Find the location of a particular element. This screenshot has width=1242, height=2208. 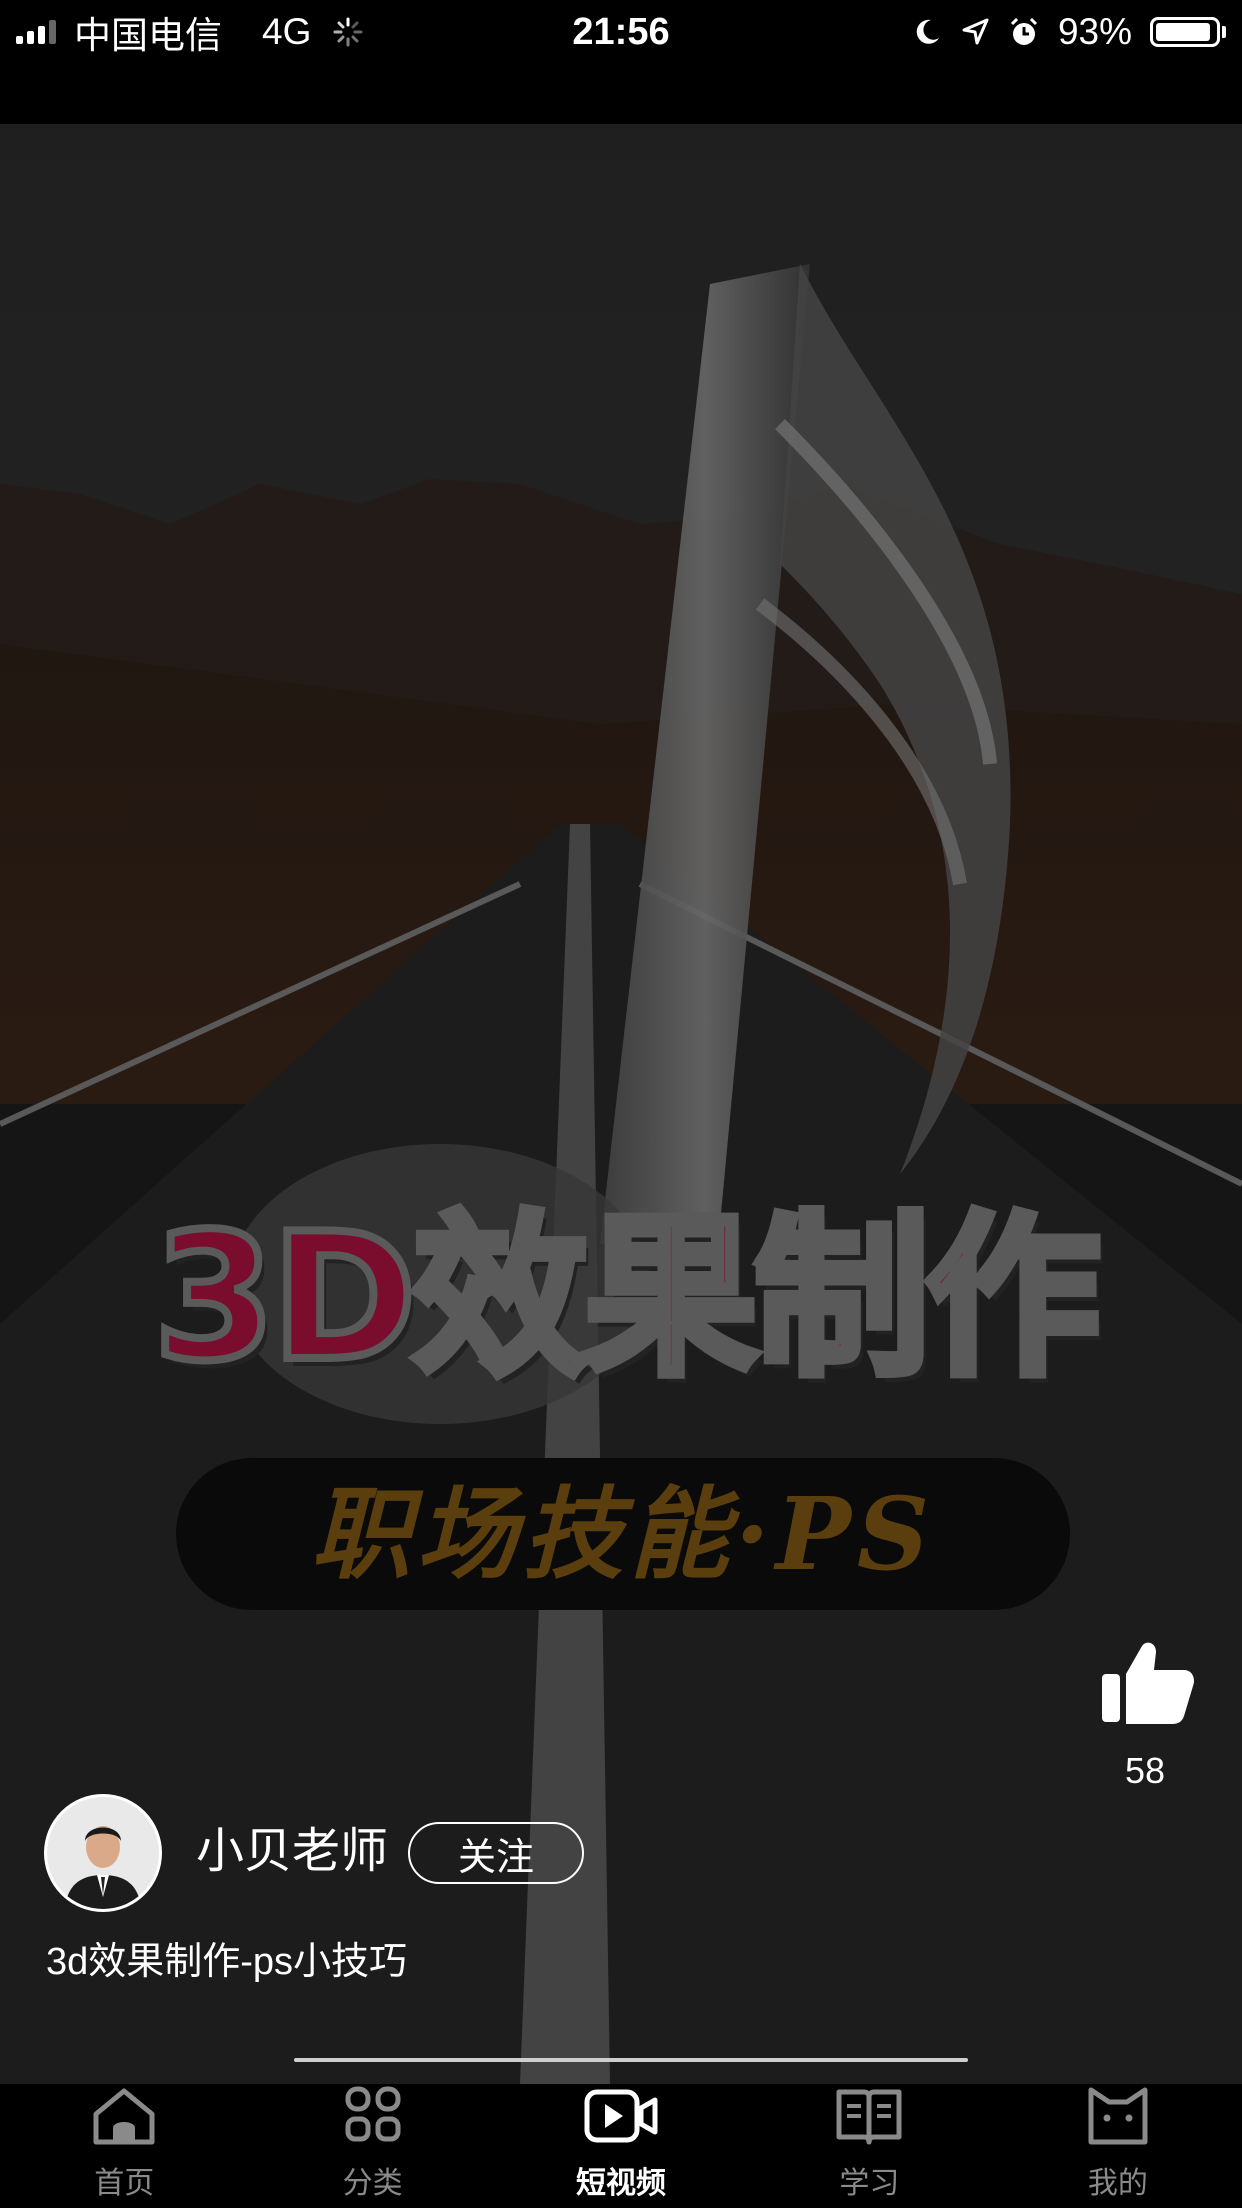

poster-subtitle: 职场技能·PS is located at coordinates (623, 1534).